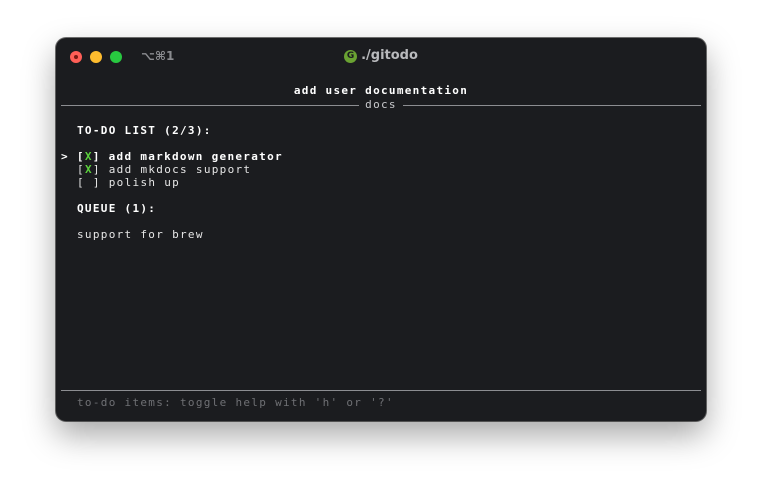 This screenshot has width=762, height=495. I want to click on window-title: G ./gitodo, so click(381, 55).